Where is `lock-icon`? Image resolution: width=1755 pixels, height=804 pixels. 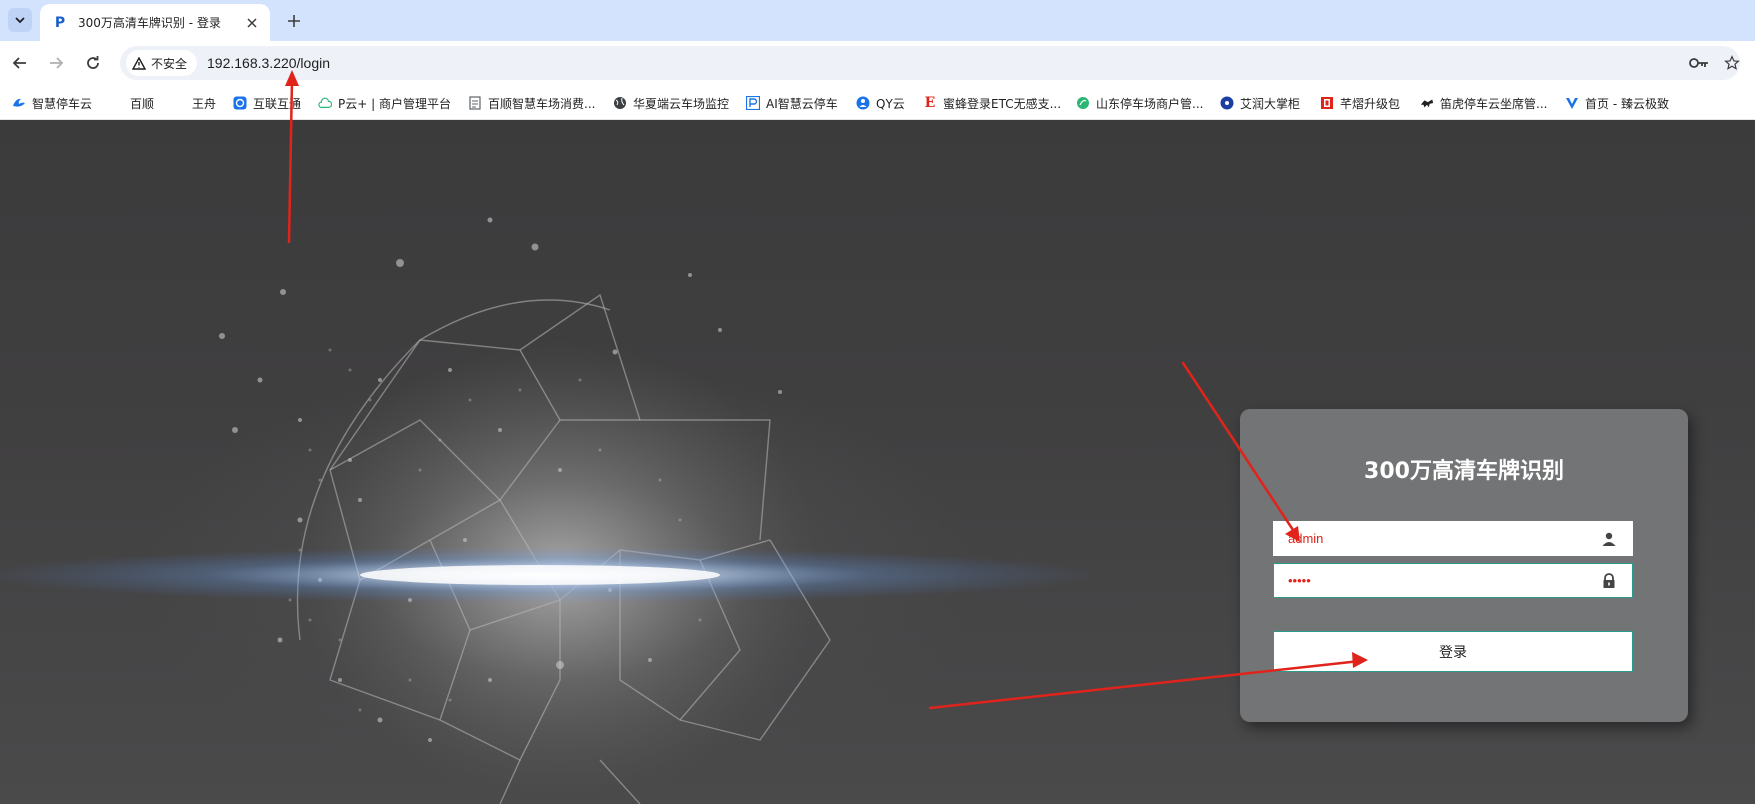
lock-icon is located at coordinates (1609, 581).